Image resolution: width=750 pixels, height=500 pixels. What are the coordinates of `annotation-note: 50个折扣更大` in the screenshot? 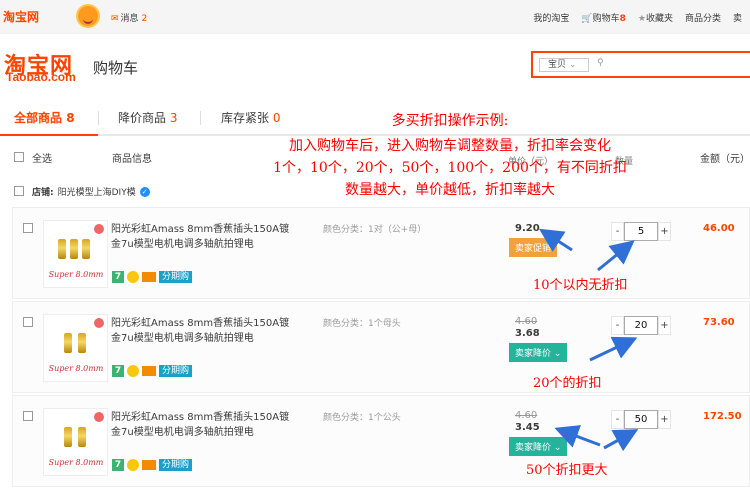 It's located at (567, 470).